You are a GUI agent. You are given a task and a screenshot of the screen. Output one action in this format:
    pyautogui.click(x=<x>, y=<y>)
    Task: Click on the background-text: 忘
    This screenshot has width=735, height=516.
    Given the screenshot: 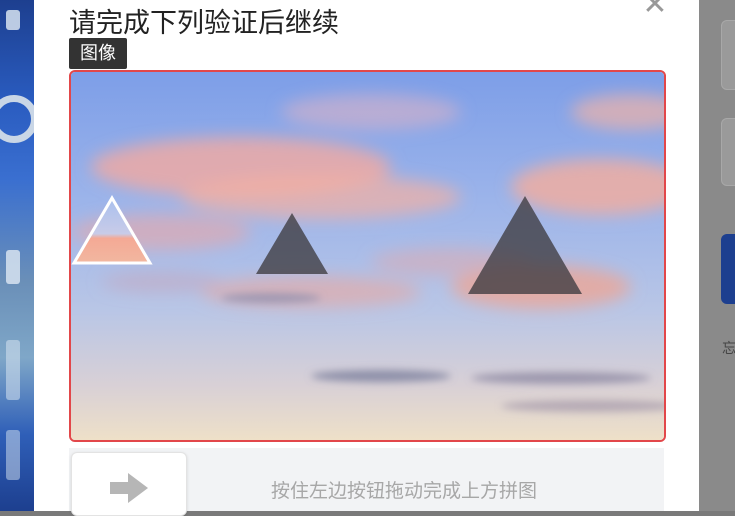 What is the action you would take?
    pyautogui.click(x=728, y=349)
    